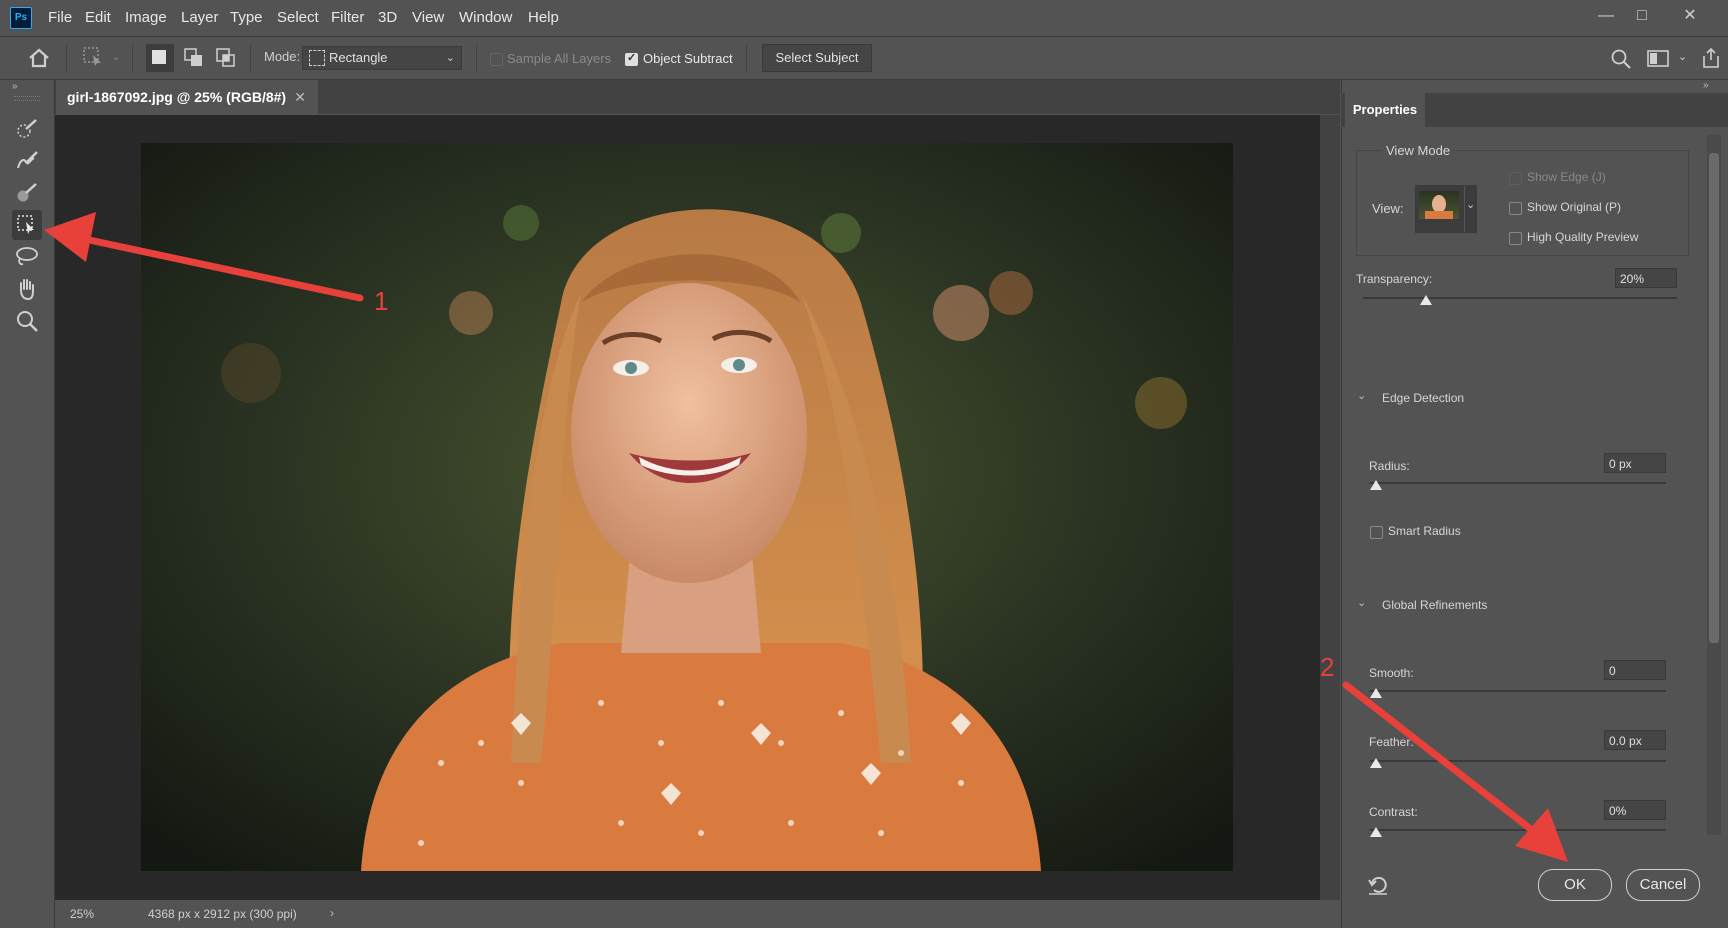  I want to click on select-subject-button: Select Subject, so click(817, 58).